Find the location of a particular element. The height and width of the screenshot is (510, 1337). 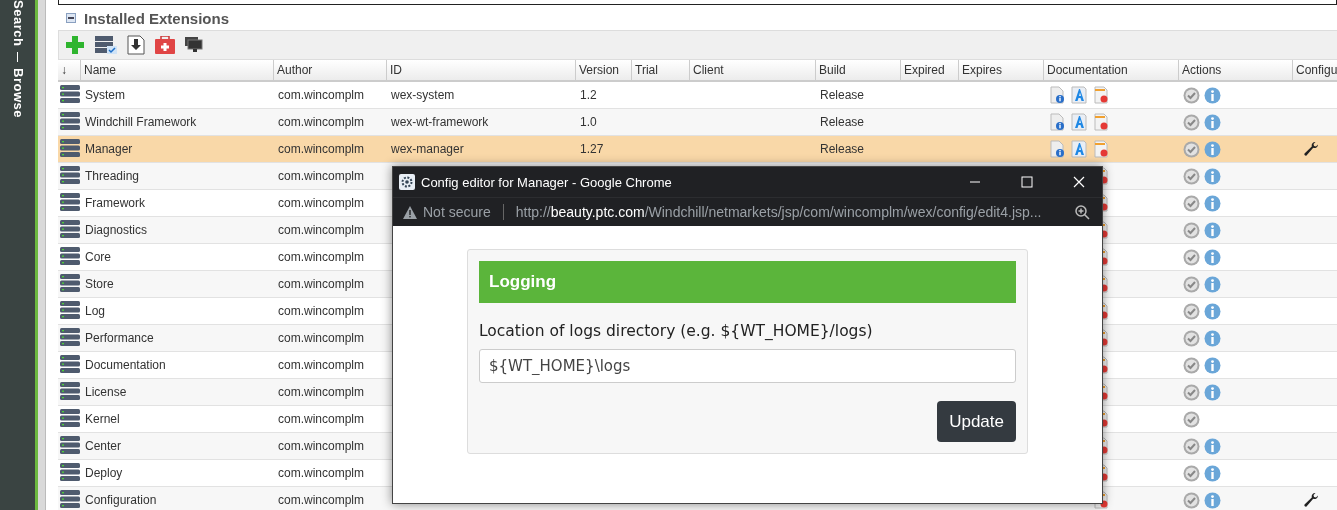

table-cell-text: wex-system is located at coordinates (423, 95).